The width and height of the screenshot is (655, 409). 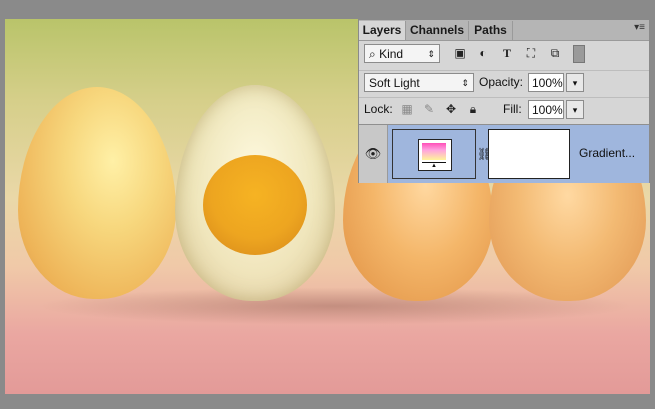 What do you see at coordinates (507, 53) in the screenshot?
I see `type-filter-icon: T` at bounding box center [507, 53].